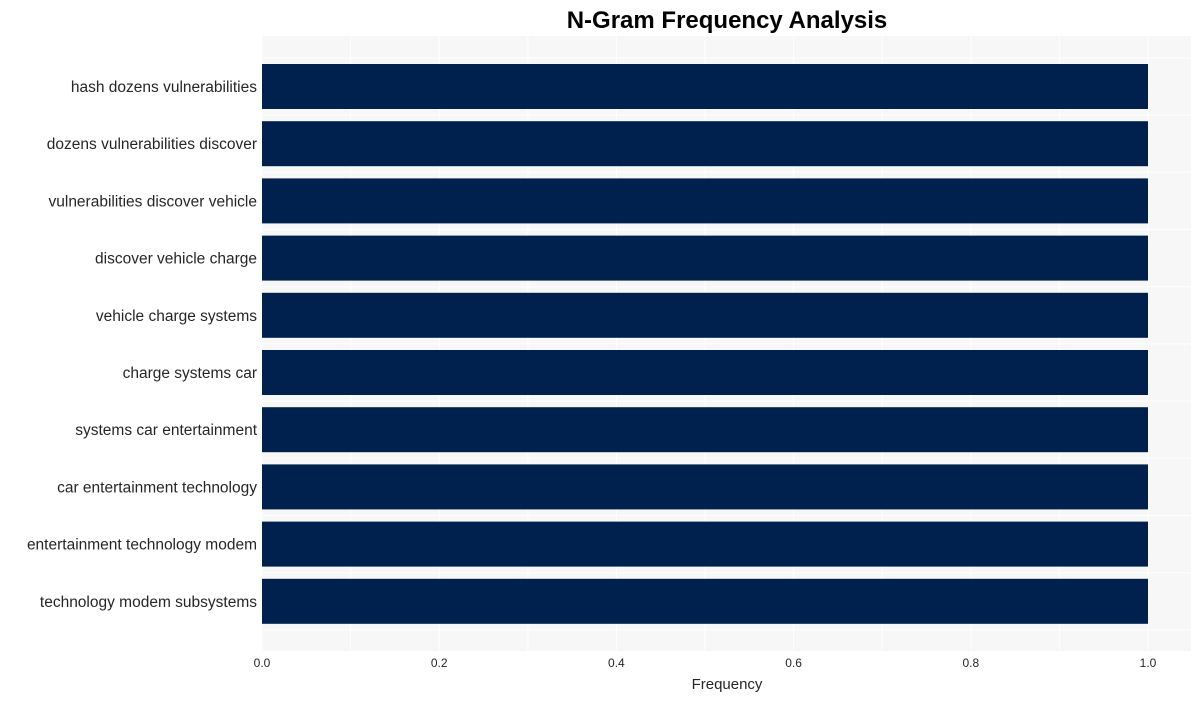 Image resolution: width=1202 pixels, height=701 pixels. Describe the element at coordinates (439, 663) in the screenshot. I see `x-tick-label: 0.2` at that location.